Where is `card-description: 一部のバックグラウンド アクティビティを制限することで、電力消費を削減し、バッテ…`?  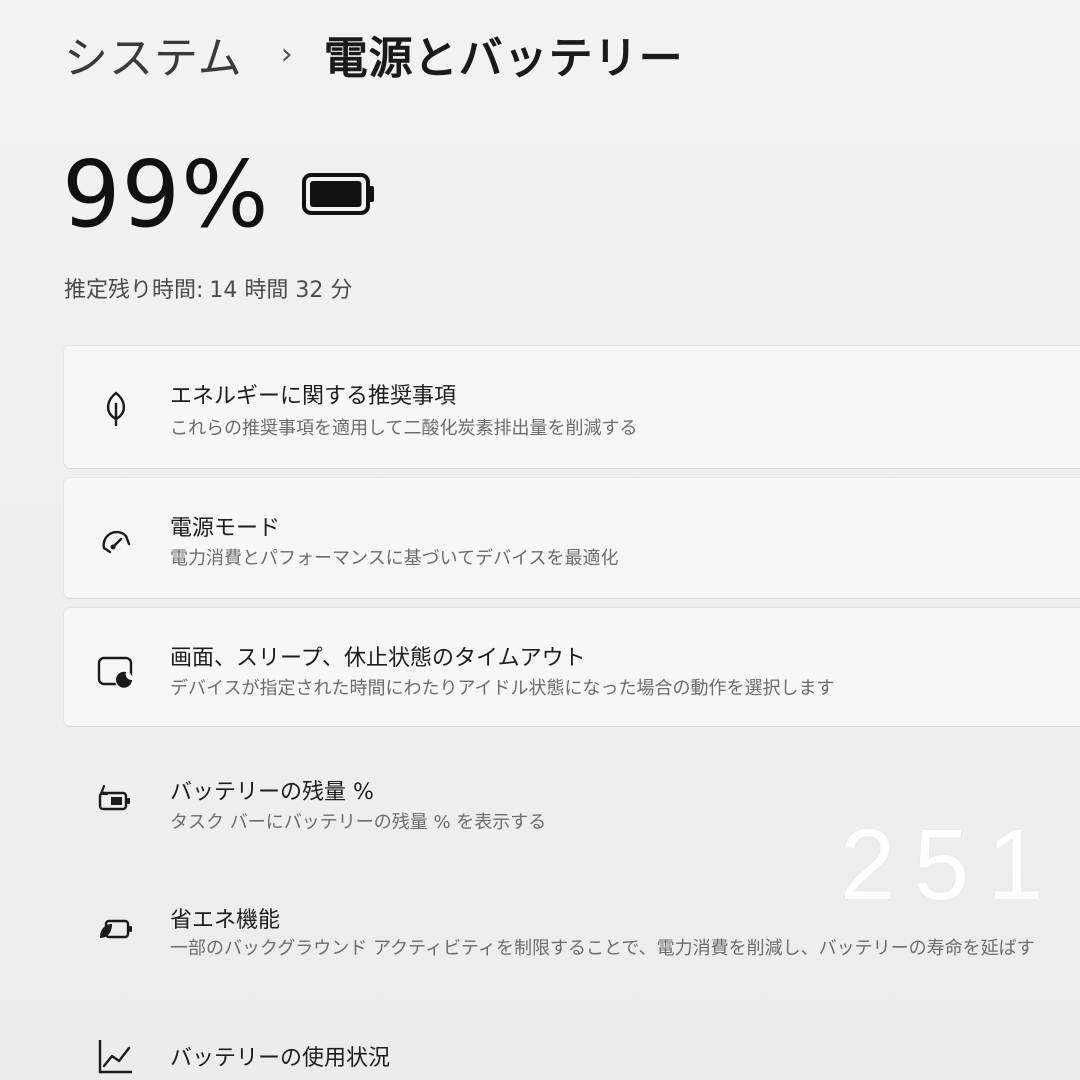
card-description: 一部のバックグラウンド アクティビティを制限することで、電力消費を削減し、バッテ… is located at coordinates (602, 948).